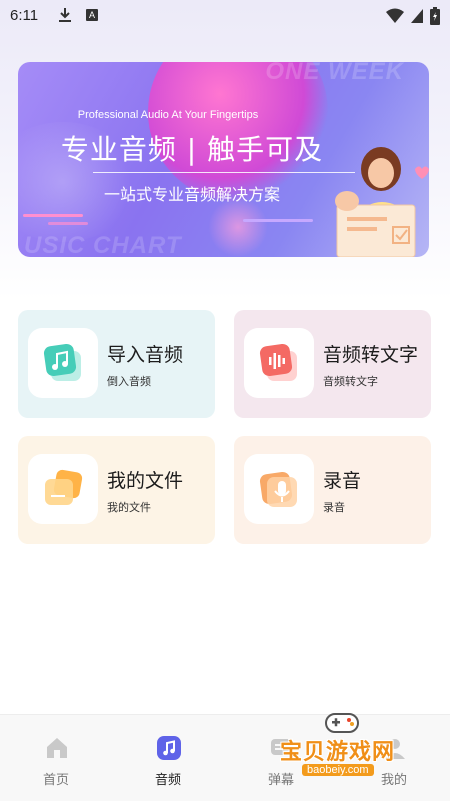 The width and height of the screenshot is (450, 801). I want to click on folder-icon, so click(64, 487).